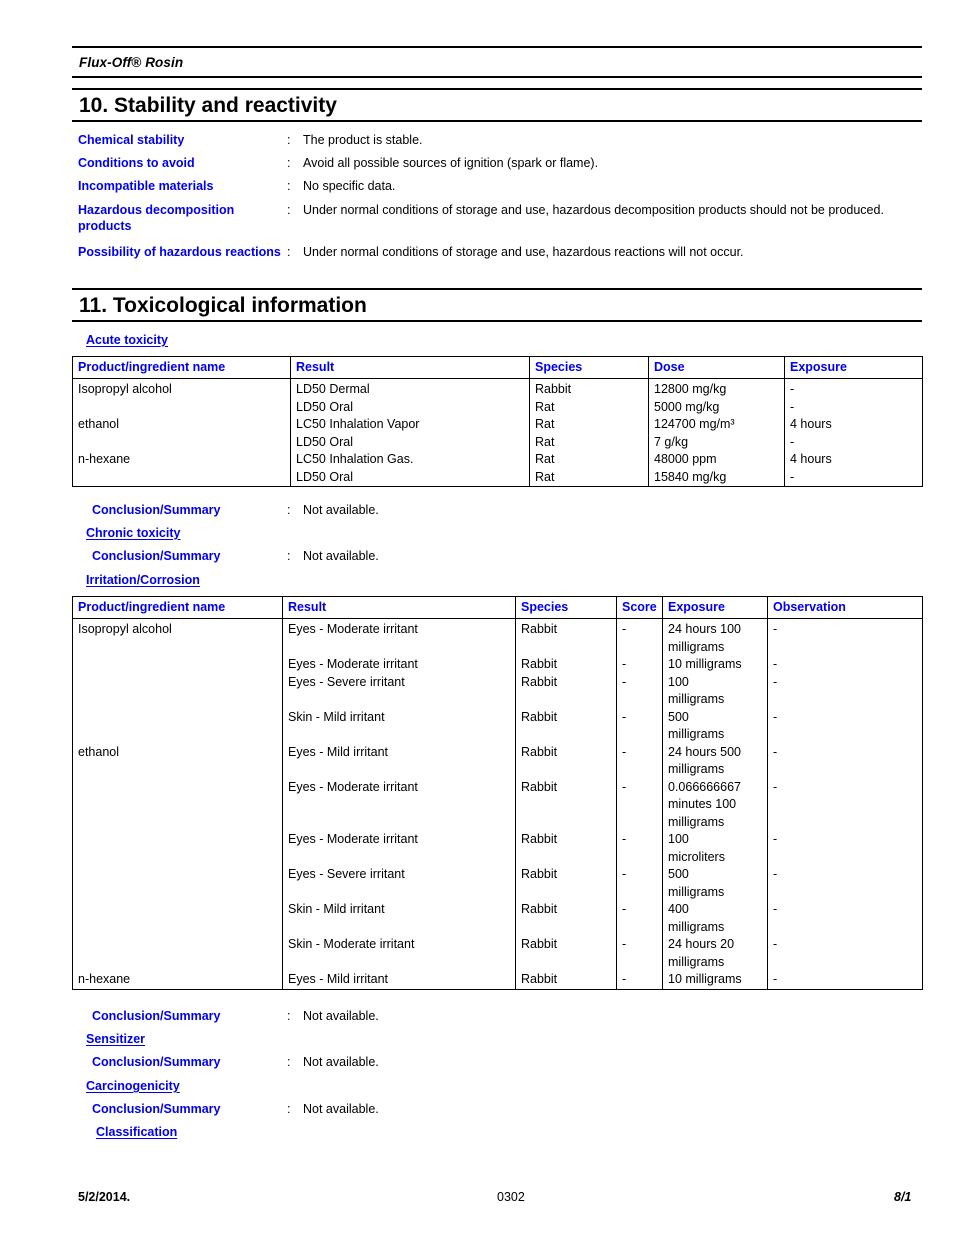 This screenshot has height=1235, width=954. I want to click on cell-result: Skin - Mild irritant, so click(399, 726).